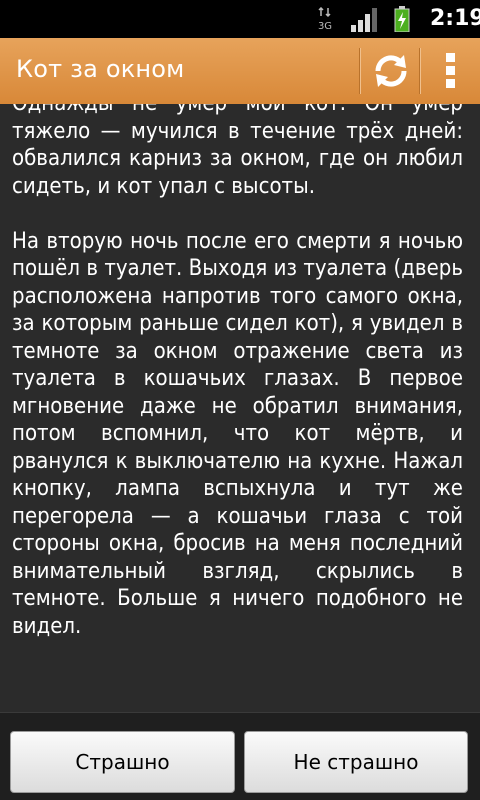 This screenshot has width=480, height=800. What do you see at coordinates (100, 69) in the screenshot?
I see `app-title: Кот за окном` at bounding box center [100, 69].